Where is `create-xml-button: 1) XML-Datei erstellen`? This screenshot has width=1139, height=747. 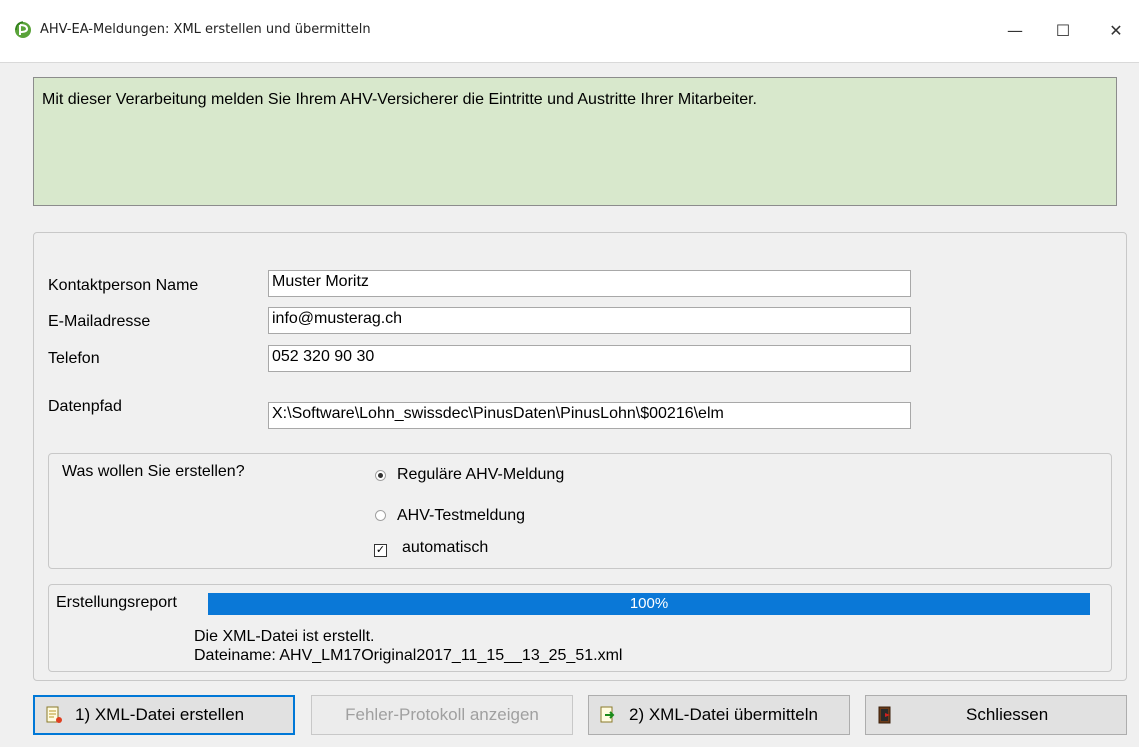 create-xml-button: 1) XML-Datei erstellen is located at coordinates (164, 715).